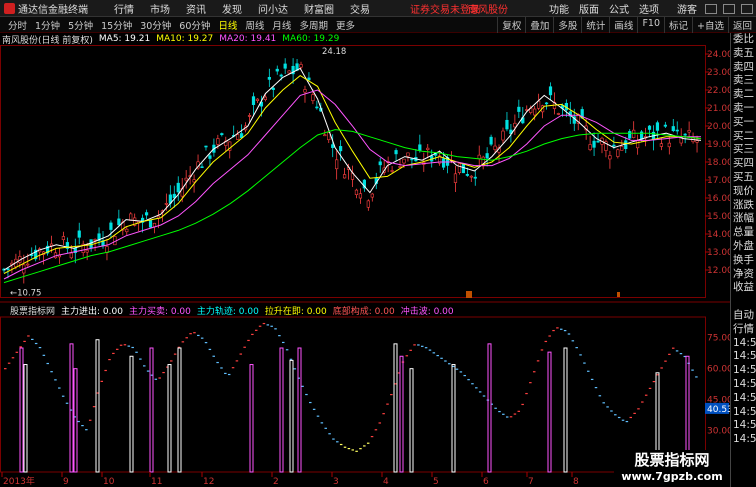  Describe the element at coordinates (729, 8) in the screenshot. I see `maximize-button` at that location.